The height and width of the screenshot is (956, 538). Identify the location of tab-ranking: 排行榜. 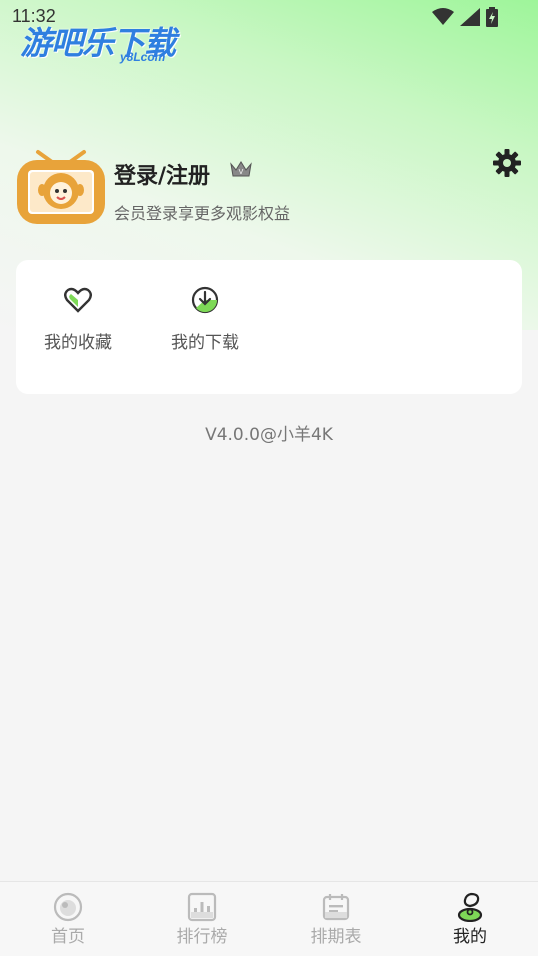
(202, 919).